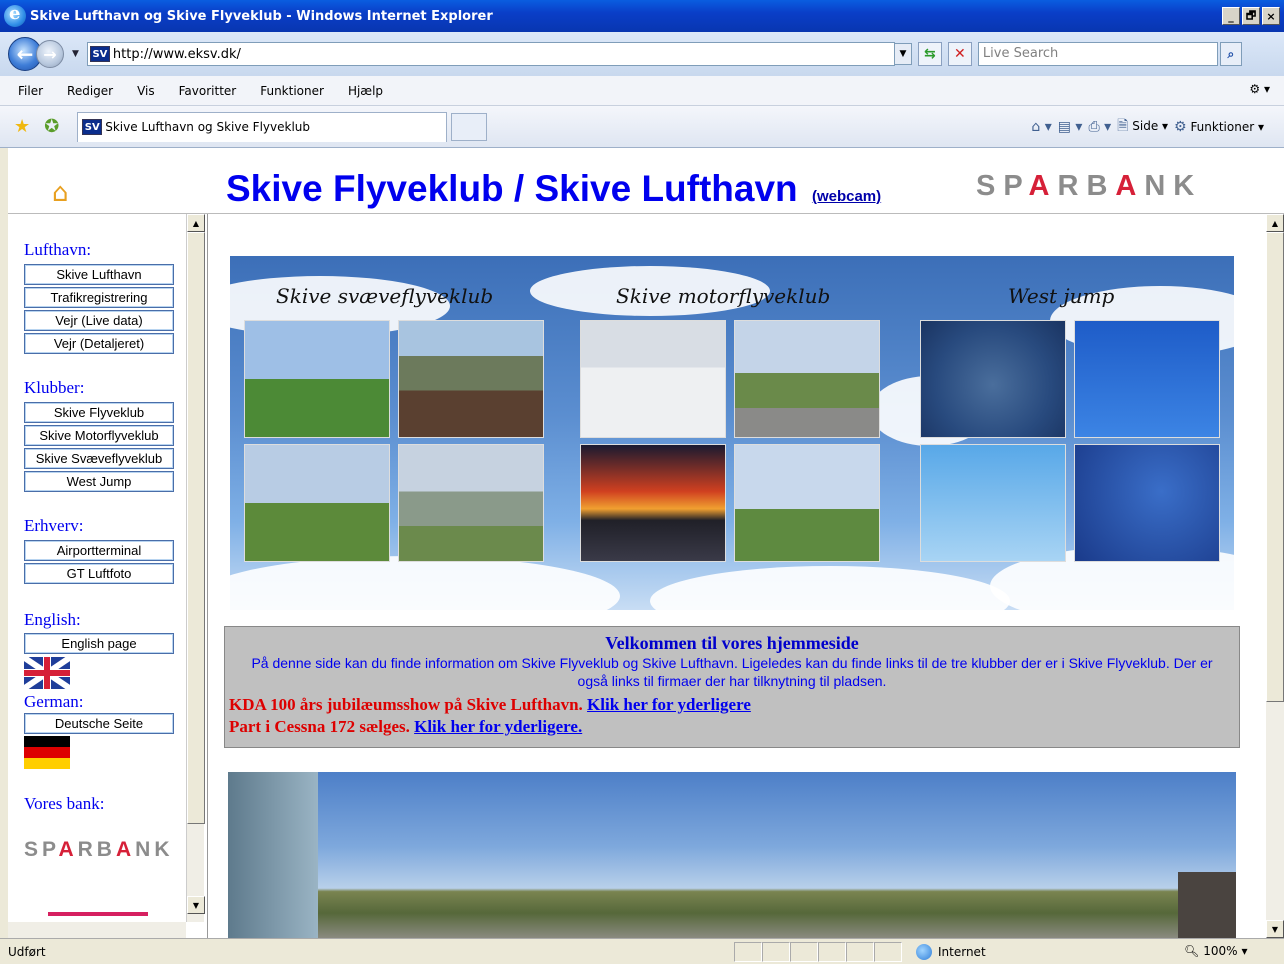 This screenshot has width=1284, height=964. Describe the element at coordinates (99, 343) in the screenshot. I see `nav-vejr-detaljeret: Vejr (Detaljeret)` at that location.